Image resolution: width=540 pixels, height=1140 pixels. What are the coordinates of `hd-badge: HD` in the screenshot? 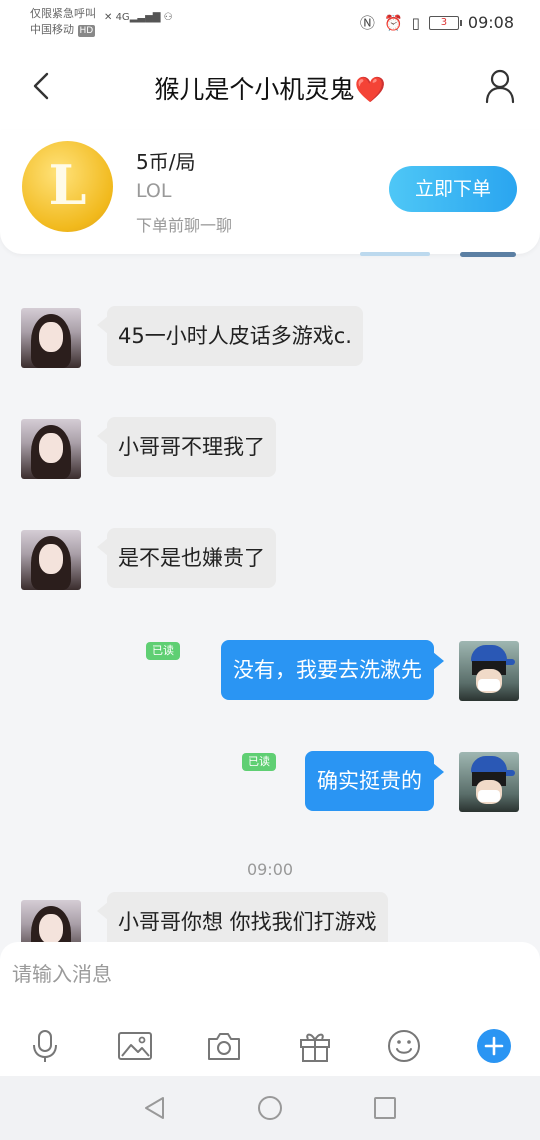 It's located at (86, 31).